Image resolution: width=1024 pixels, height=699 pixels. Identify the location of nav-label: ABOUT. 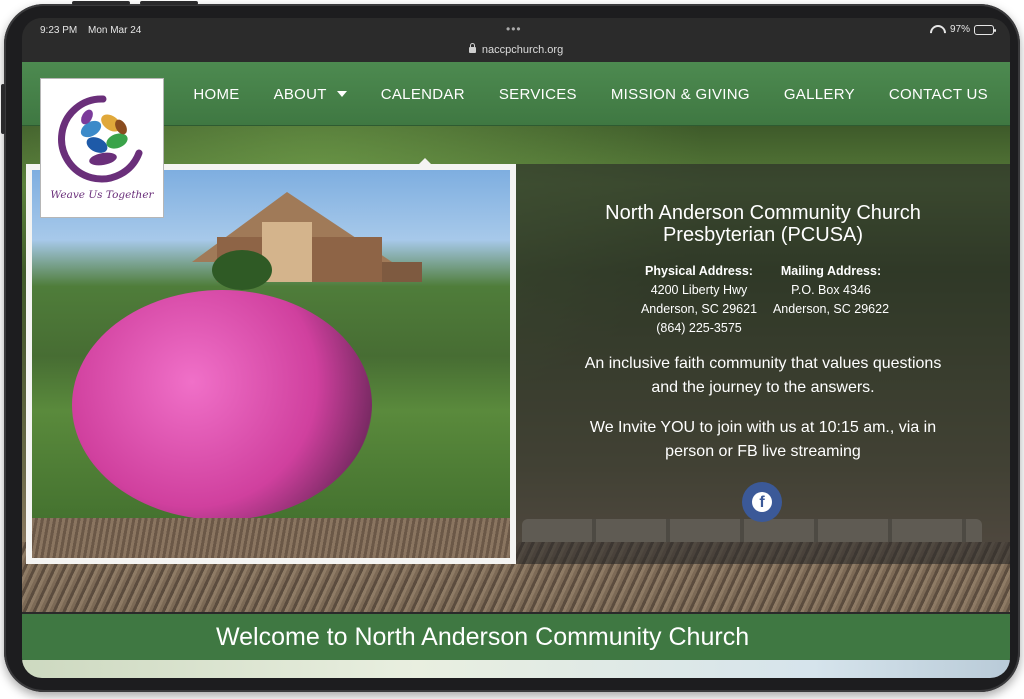
(300, 94).